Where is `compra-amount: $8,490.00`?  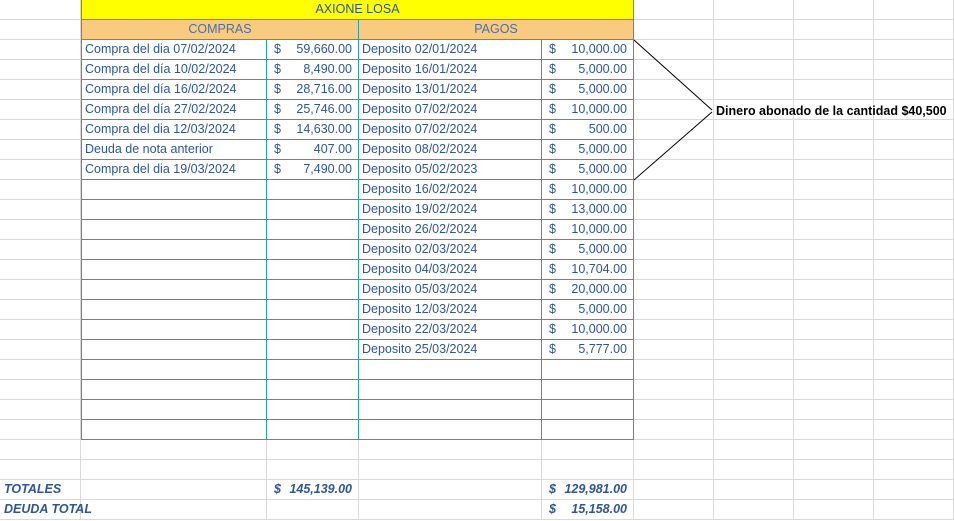 compra-amount: $8,490.00 is located at coordinates (313, 70).